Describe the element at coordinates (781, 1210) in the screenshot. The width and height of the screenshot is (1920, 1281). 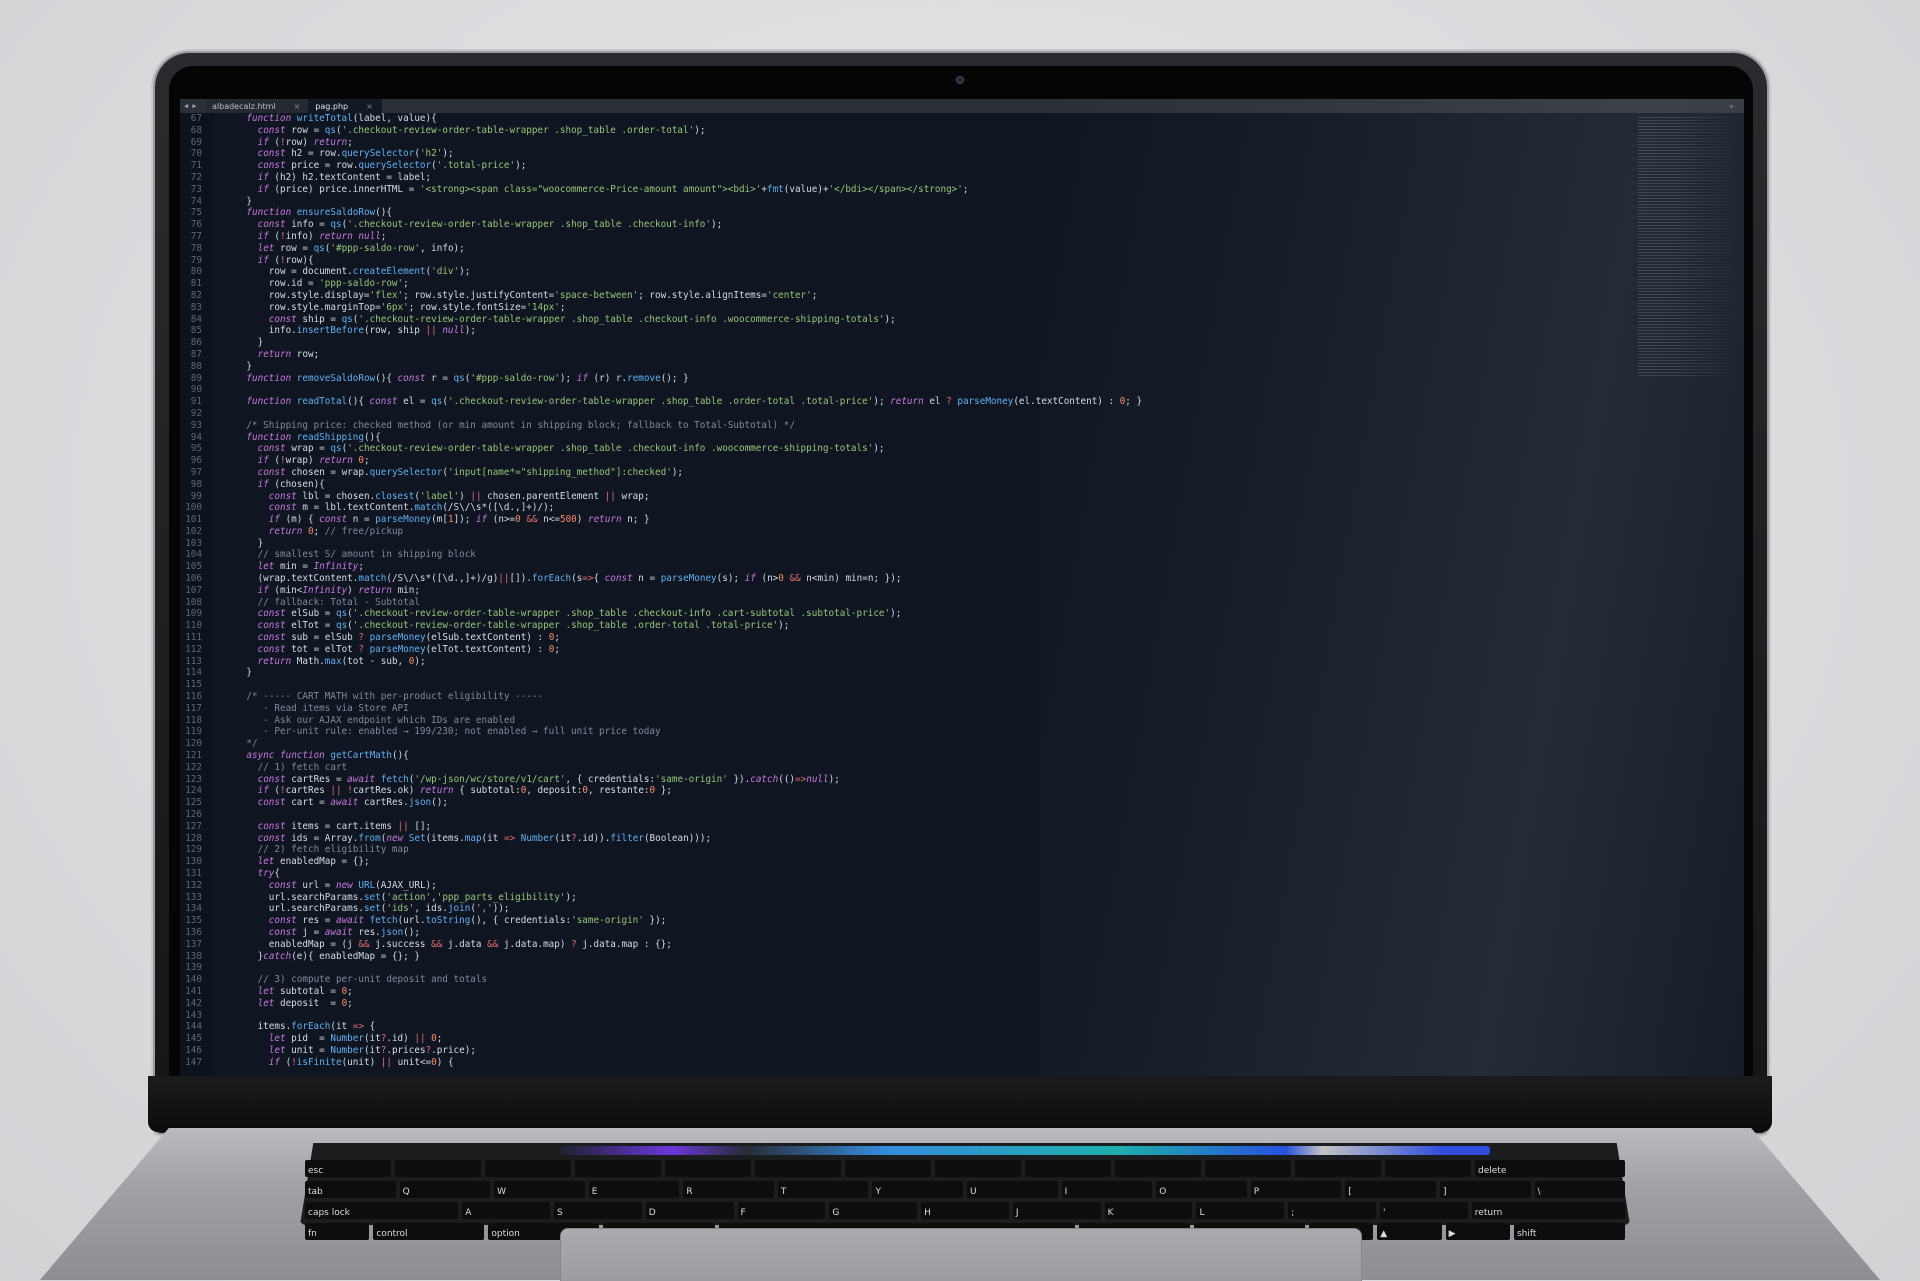
I see `key: F` at that location.